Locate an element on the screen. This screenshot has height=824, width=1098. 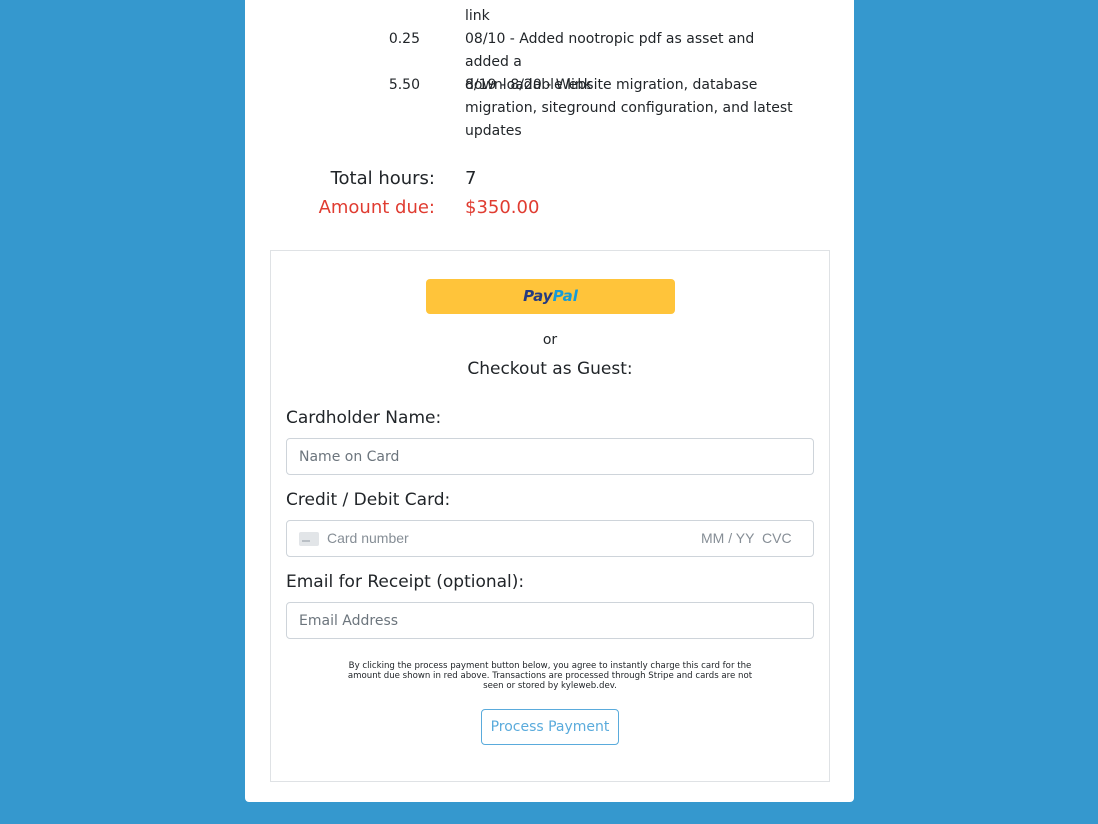
process-payment-button: Process Payment is located at coordinates (550, 727).